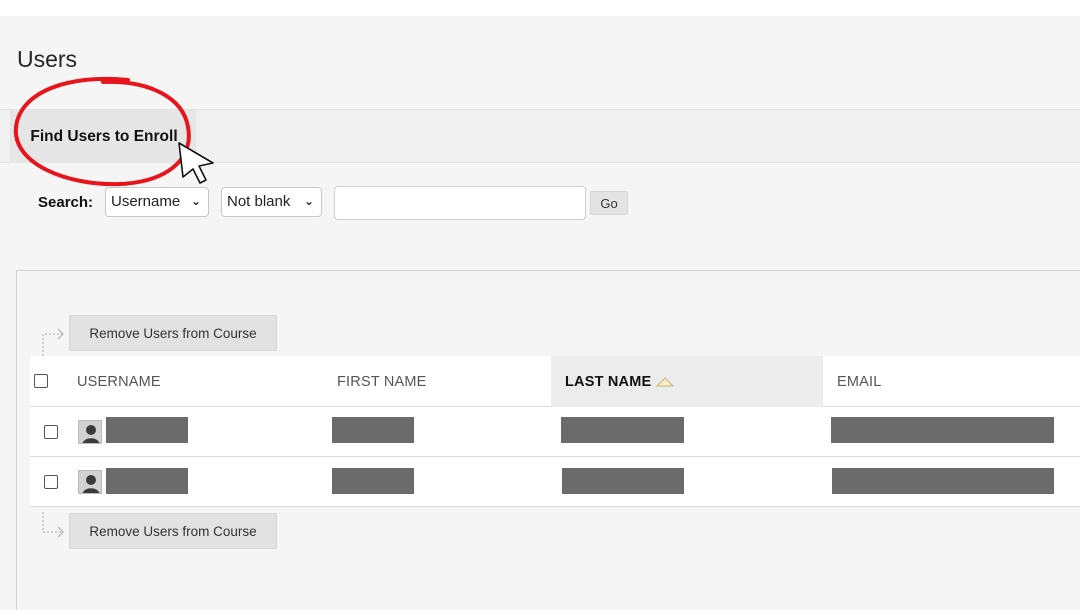  I want to click on remove-users-button-top: Remove Users from Course, so click(173, 333).